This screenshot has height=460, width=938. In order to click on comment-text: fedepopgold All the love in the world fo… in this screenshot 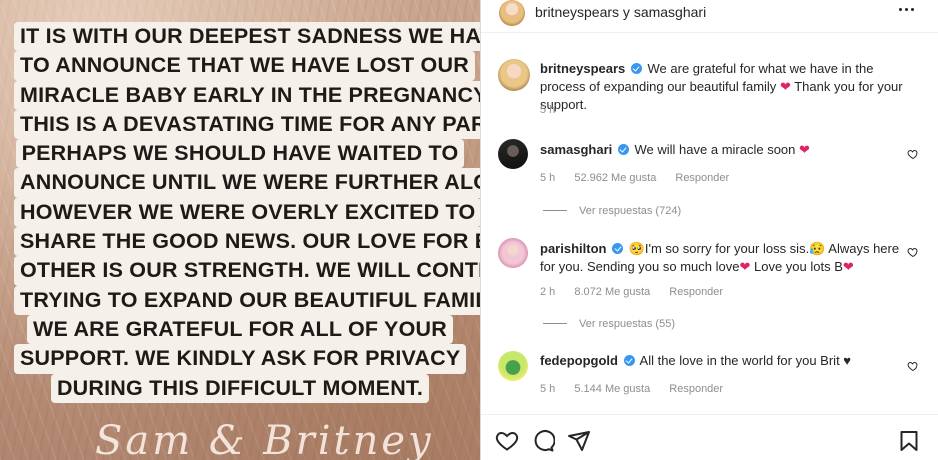, I will do `click(730, 361)`.